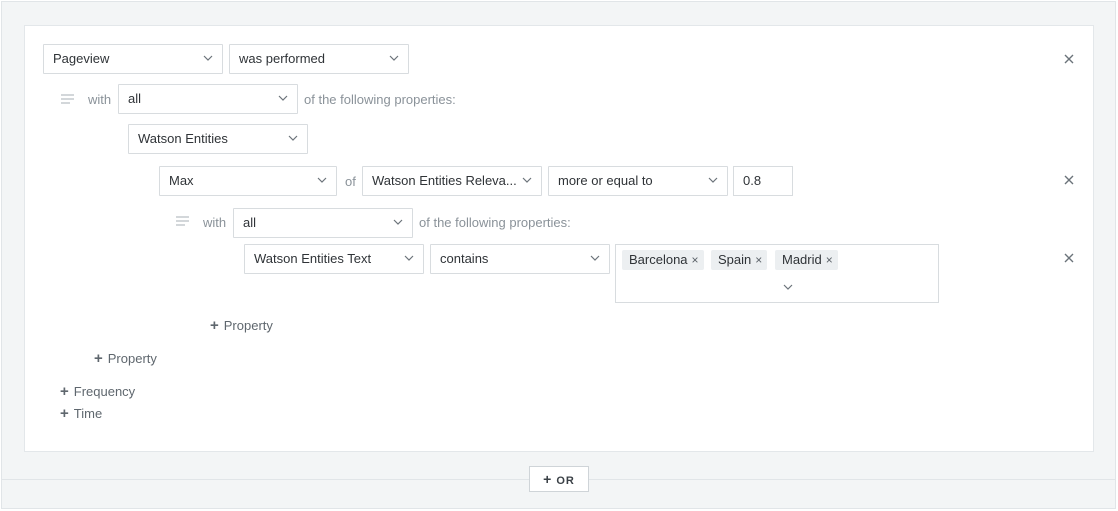  I want to click on add-or-button: + OR, so click(559, 479).